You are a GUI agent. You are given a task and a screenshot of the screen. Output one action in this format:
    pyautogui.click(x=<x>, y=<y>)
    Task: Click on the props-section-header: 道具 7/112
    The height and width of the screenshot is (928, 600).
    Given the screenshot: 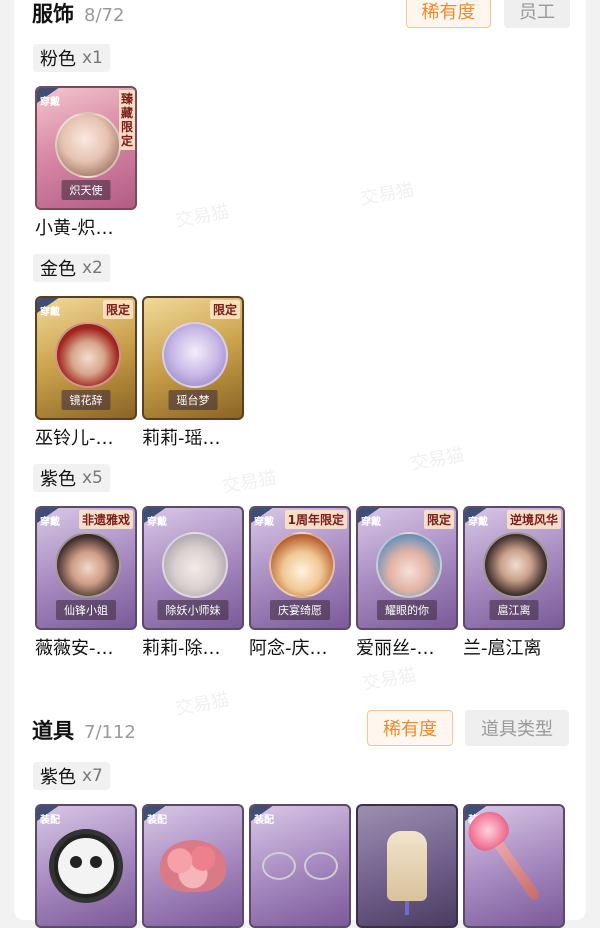 What is the action you would take?
    pyautogui.click(x=84, y=730)
    